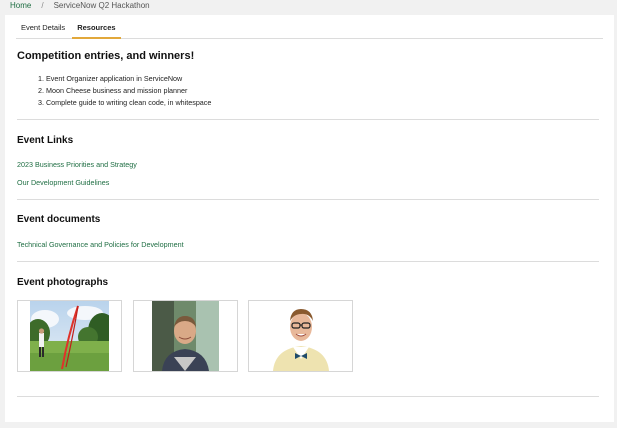  What do you see at coordinates (20, 5) in the screenshot?
I see `breadcrumb-home-link: Home` at bounding box center [20, 5].